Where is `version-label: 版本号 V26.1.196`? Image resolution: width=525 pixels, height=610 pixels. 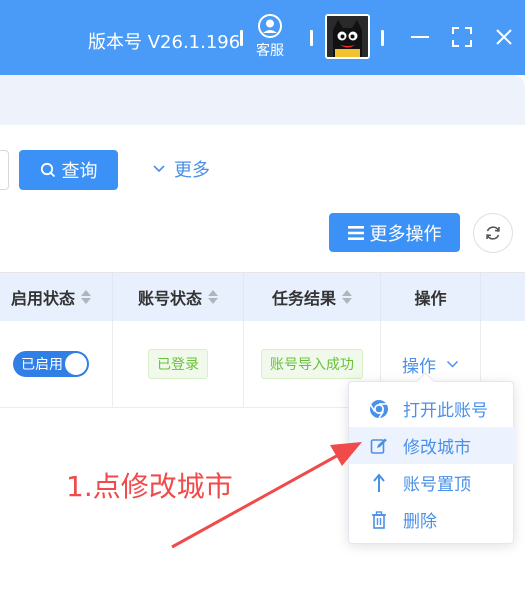 version-label: 版本号 V26.1.196 is located at coordinates (164, 42).